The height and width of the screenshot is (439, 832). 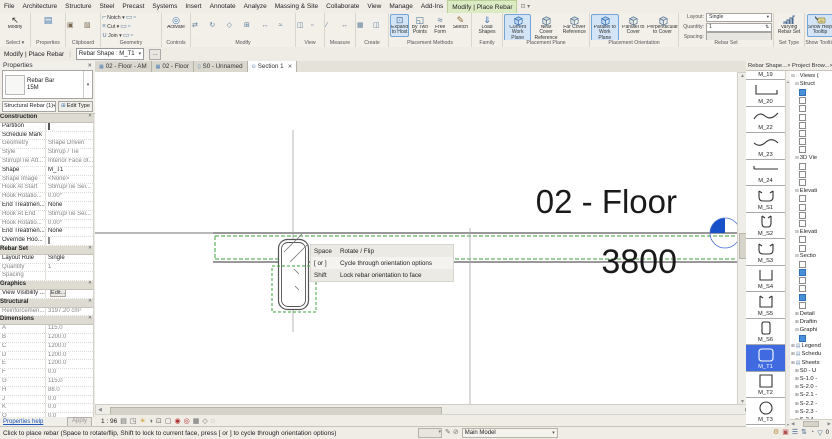 What do you see at coordinates (133, 6) in the screenshot?
I see `ribbon-tab-precast: Precast` at bounding box center [133, 6].